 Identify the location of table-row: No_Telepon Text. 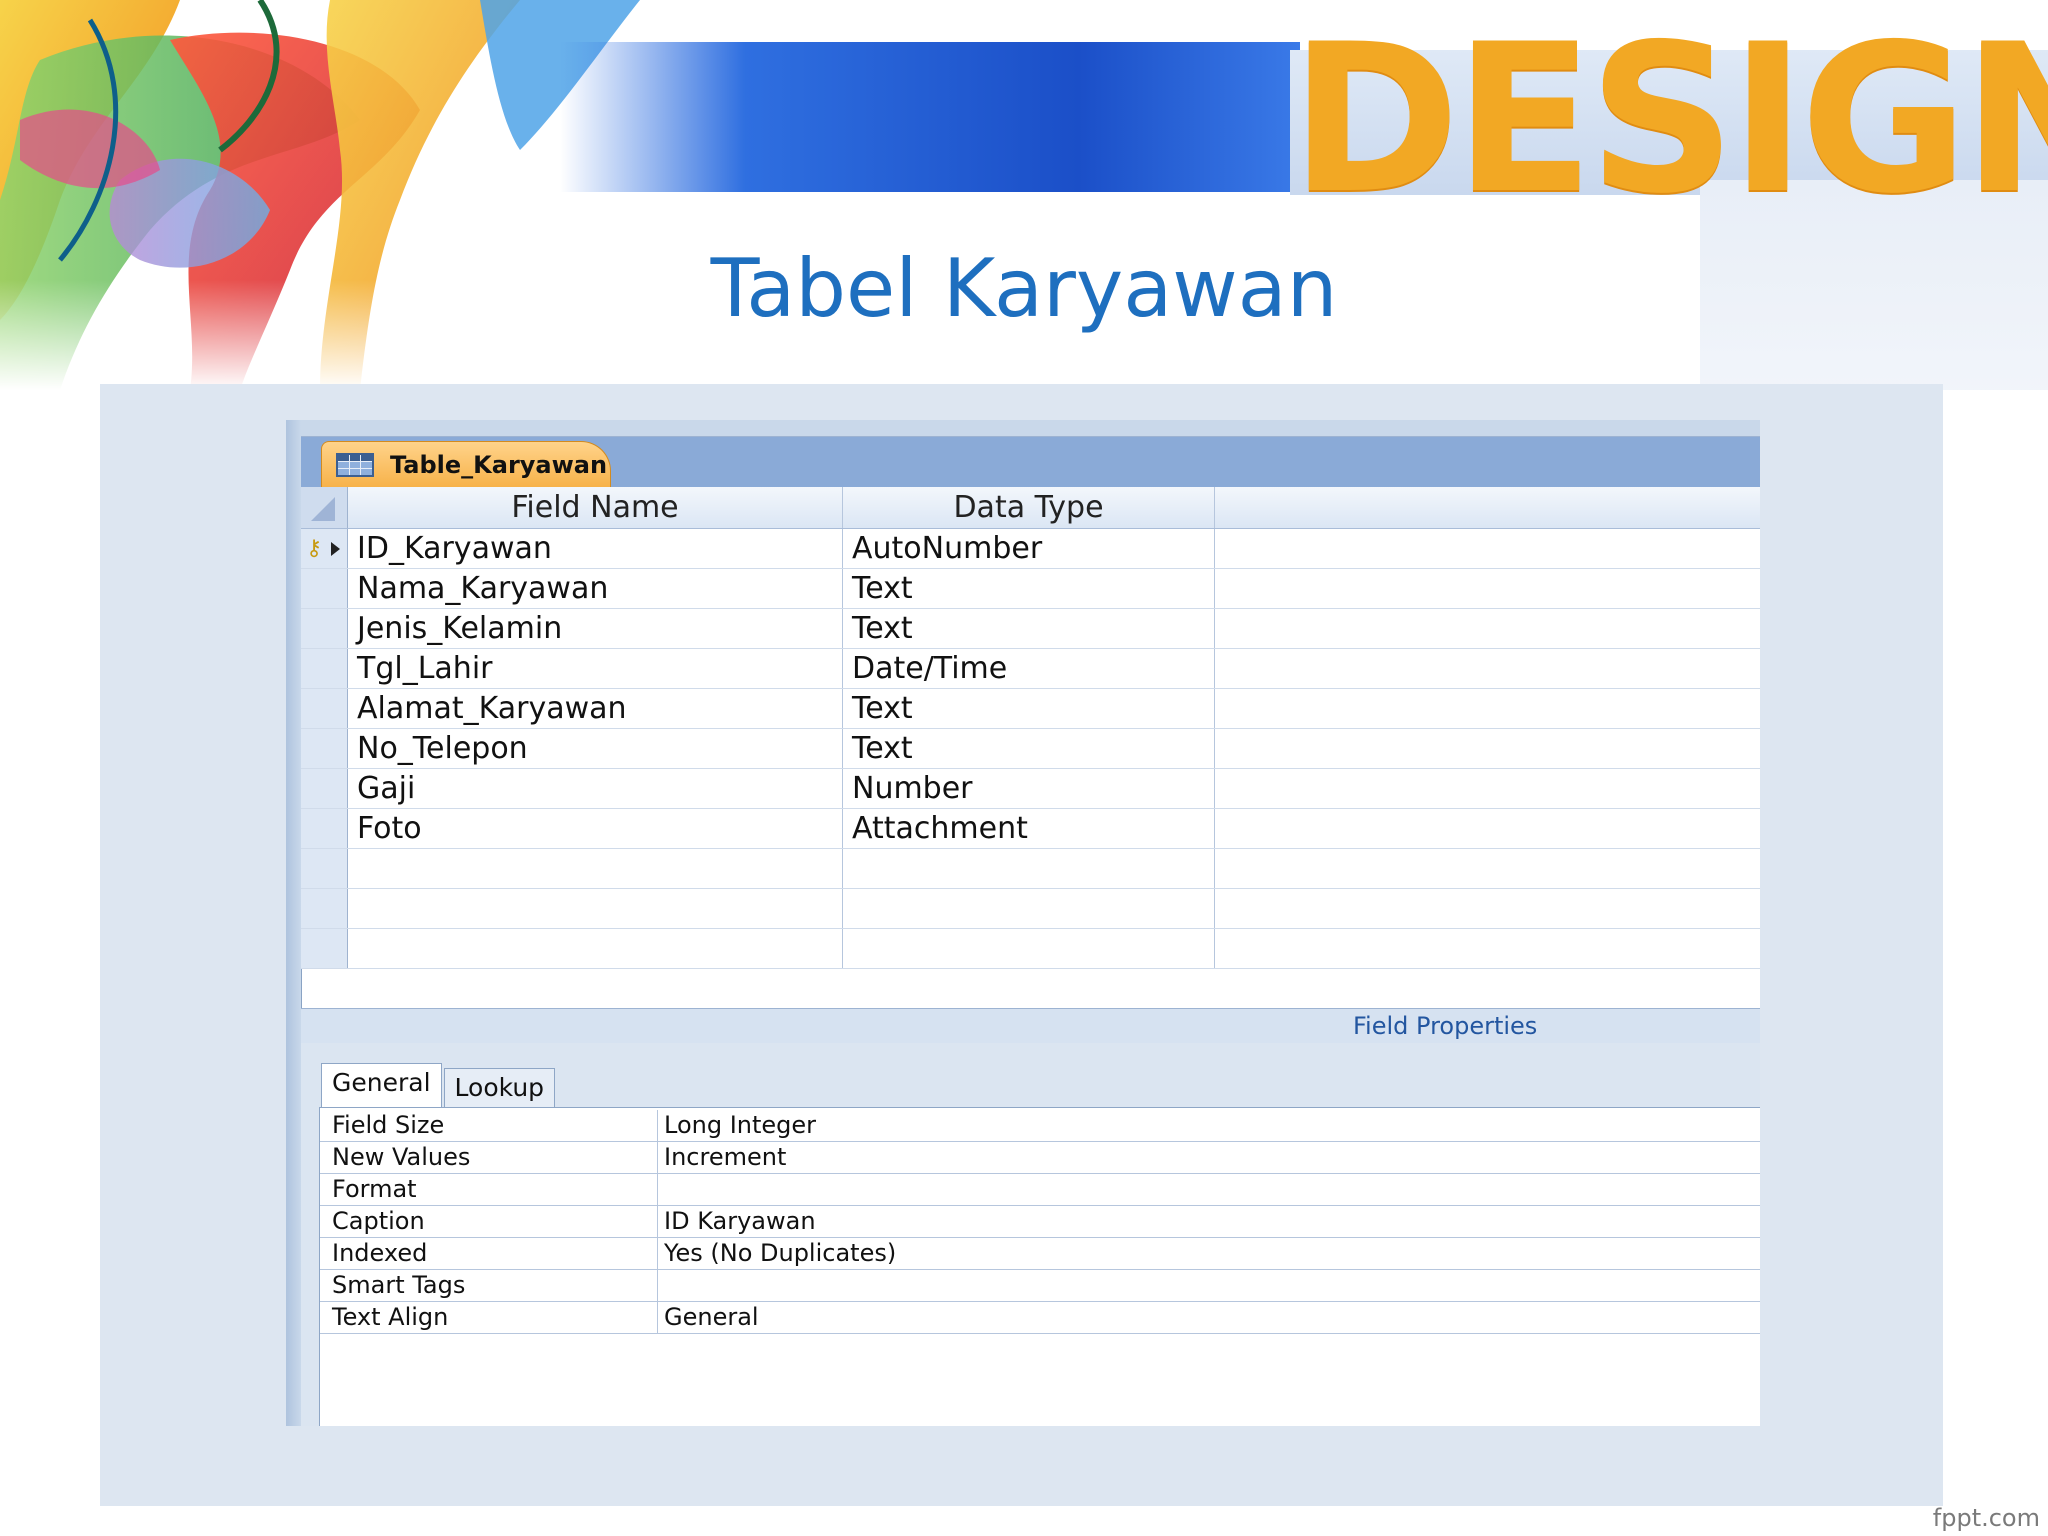
(1030, 749).